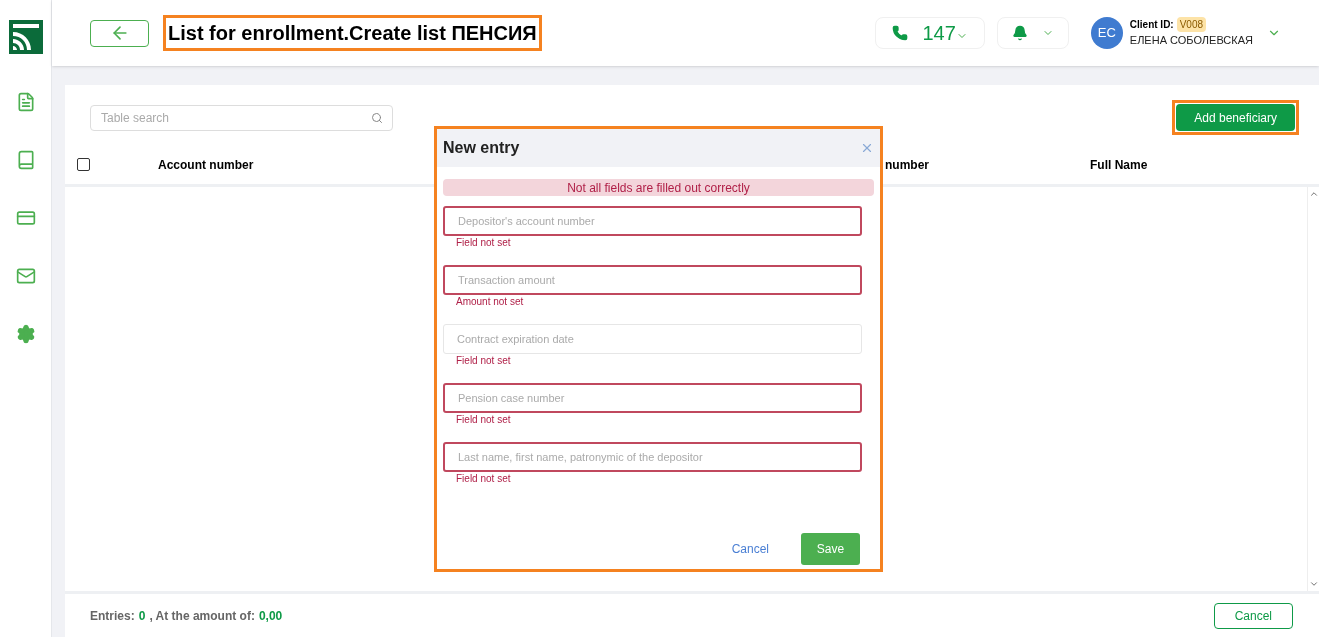 The width and height of the screenshot is (1319, 637). I want to click on bell-icon, so click(1019, 33).